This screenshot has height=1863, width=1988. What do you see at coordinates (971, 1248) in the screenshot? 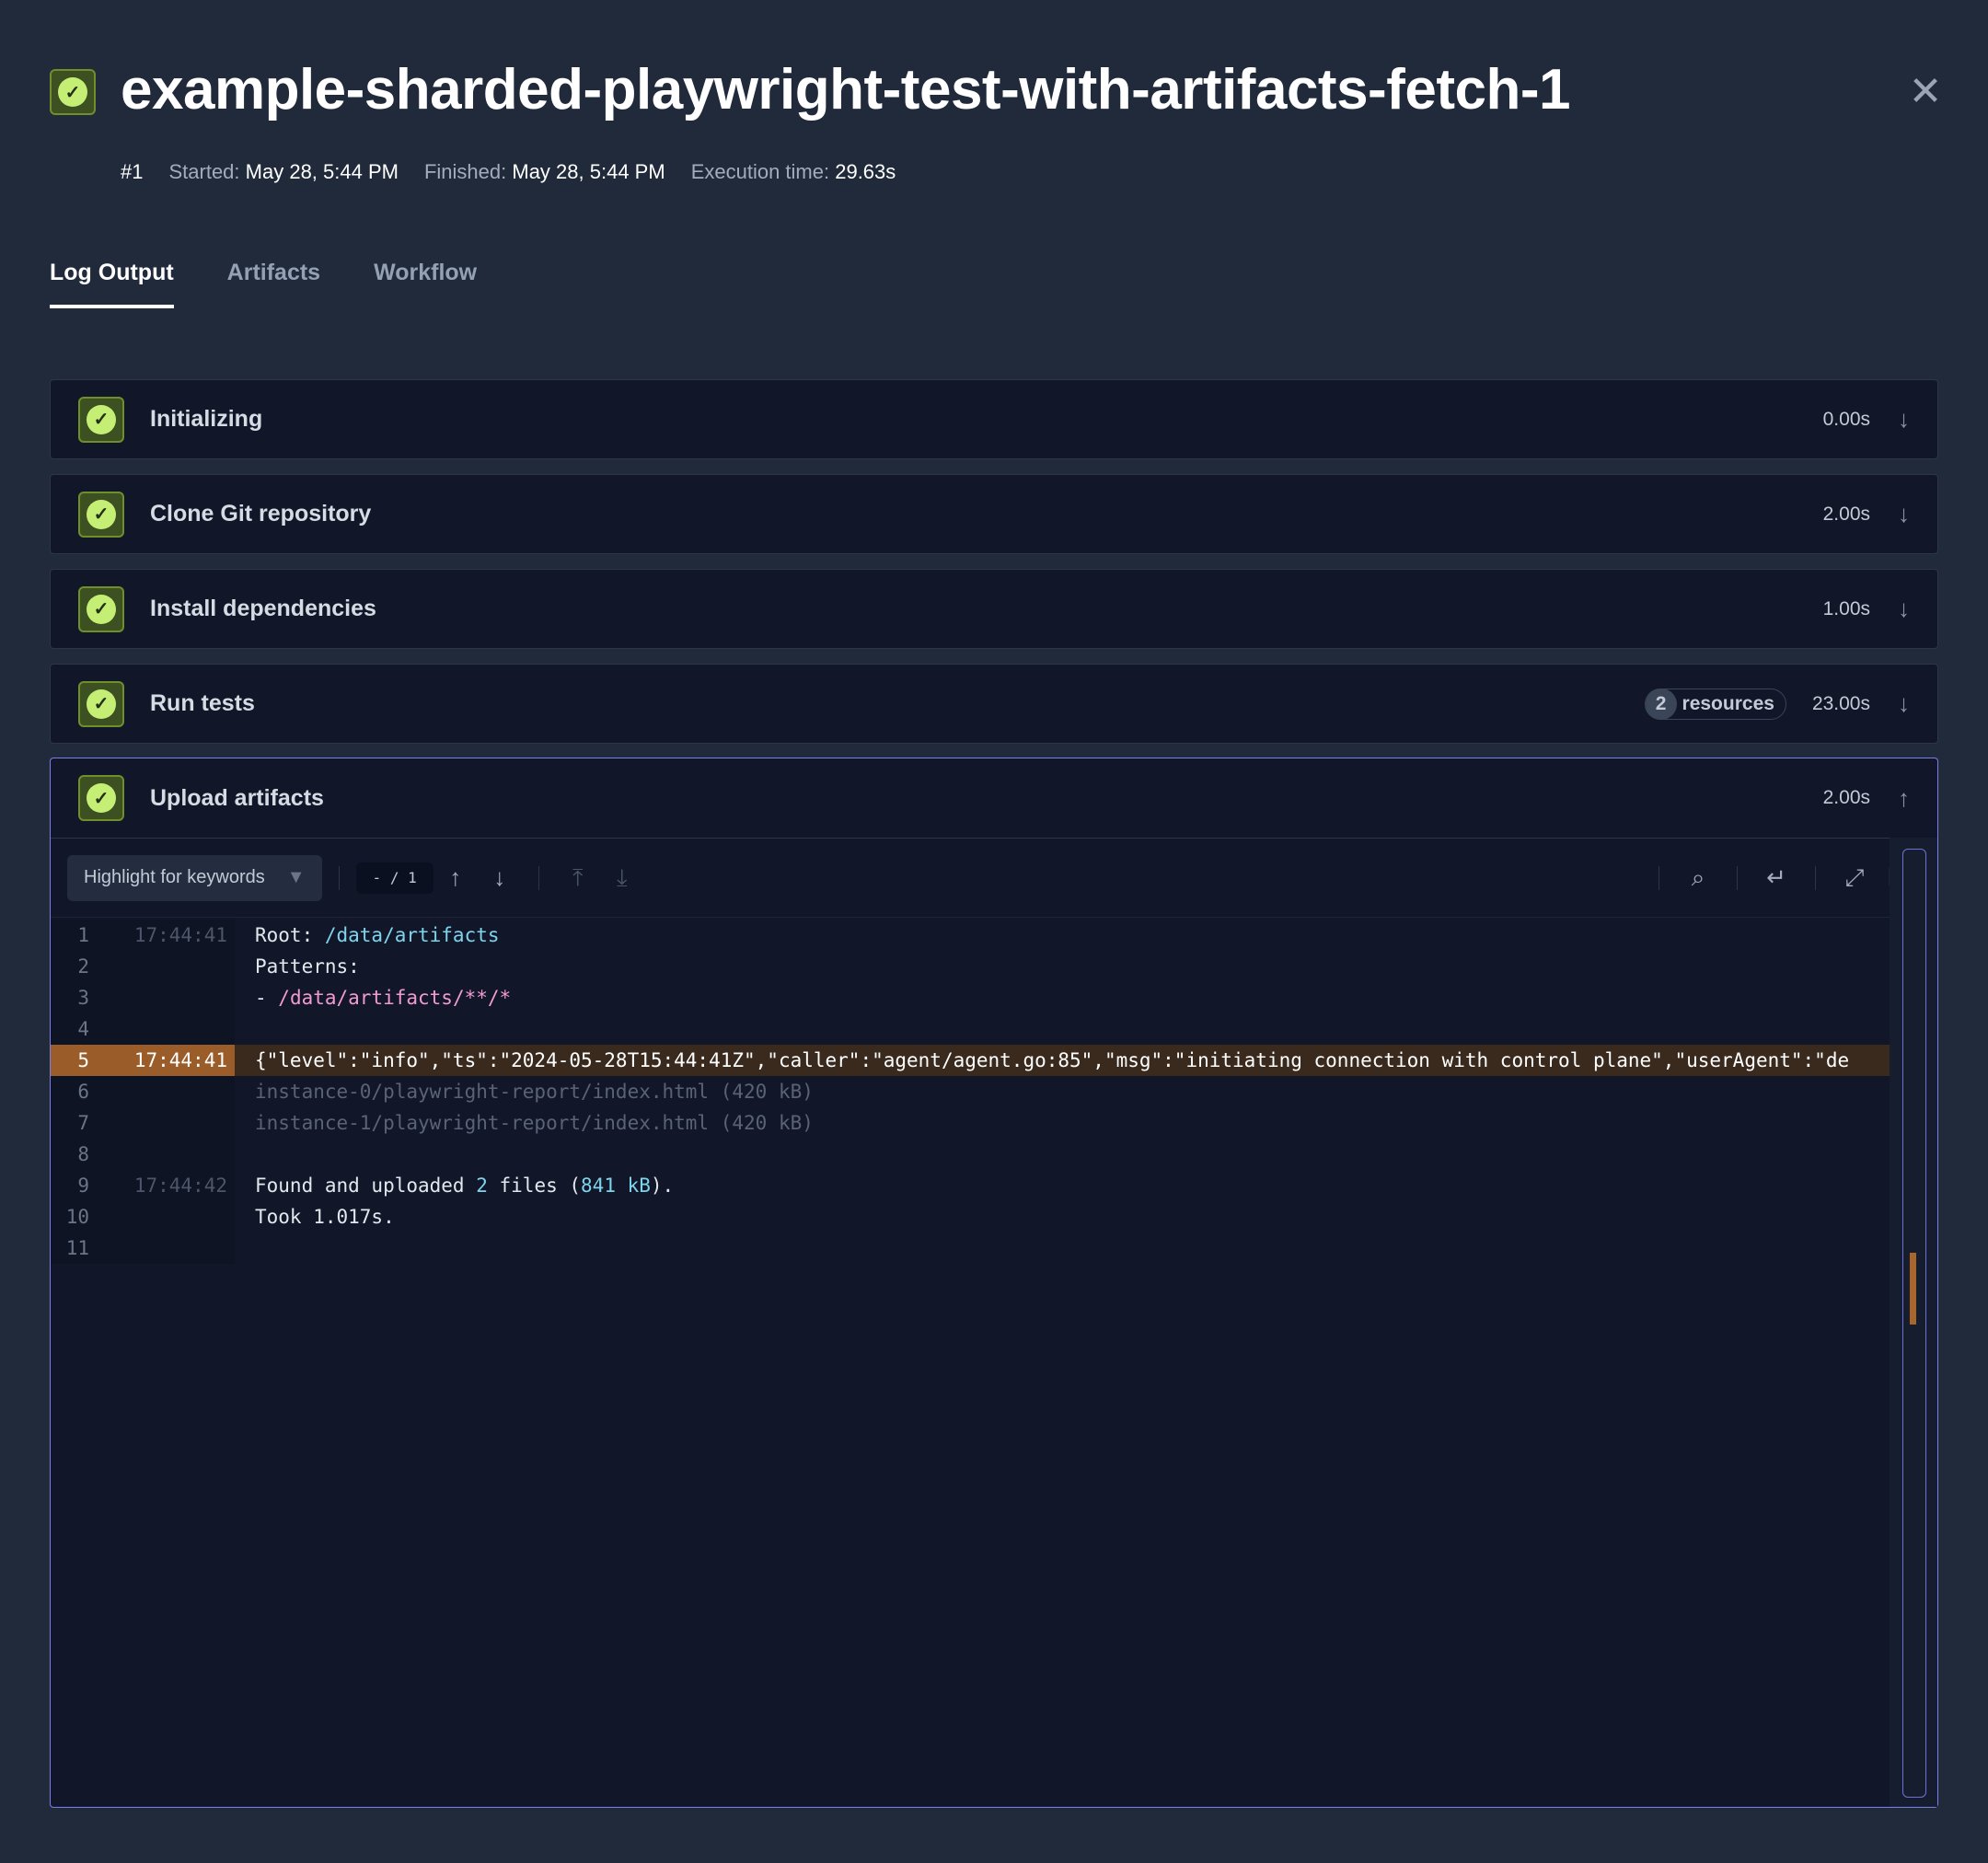
I see `log-line: 11` at bounding box center [971, 1248].